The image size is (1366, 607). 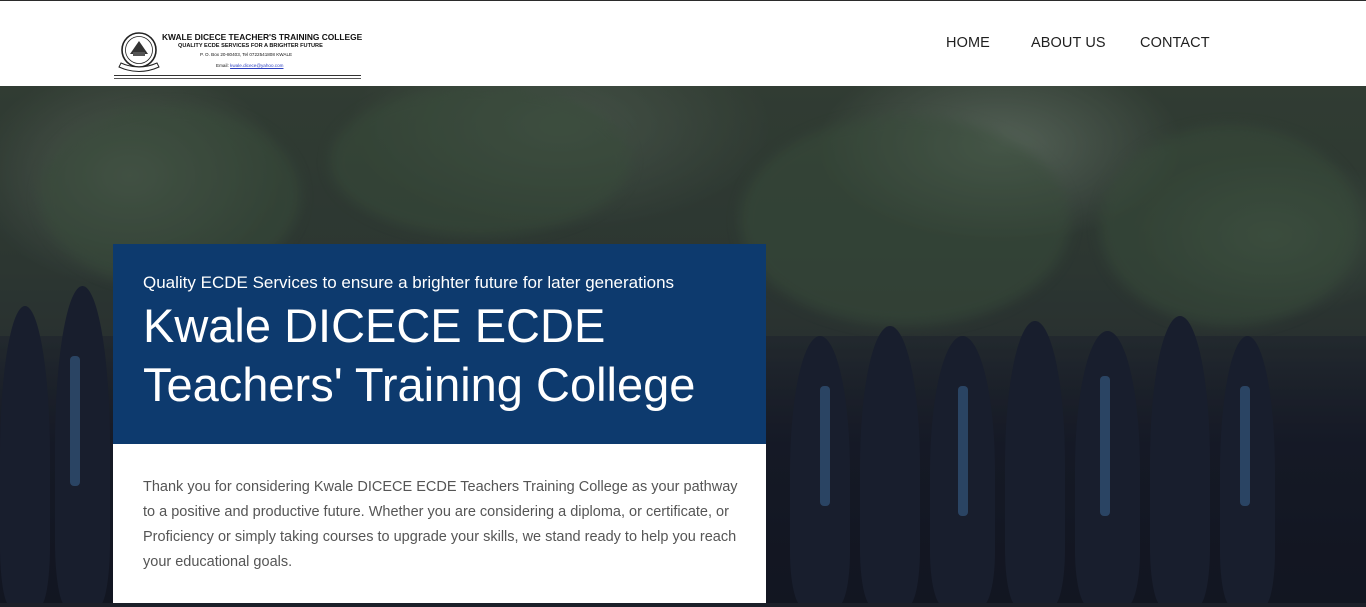 What do you see at coordinates (1068, 44) in the screenshot?
I see `nav-about-us-link: ABOUT US` at bounding box center [1068, 44].